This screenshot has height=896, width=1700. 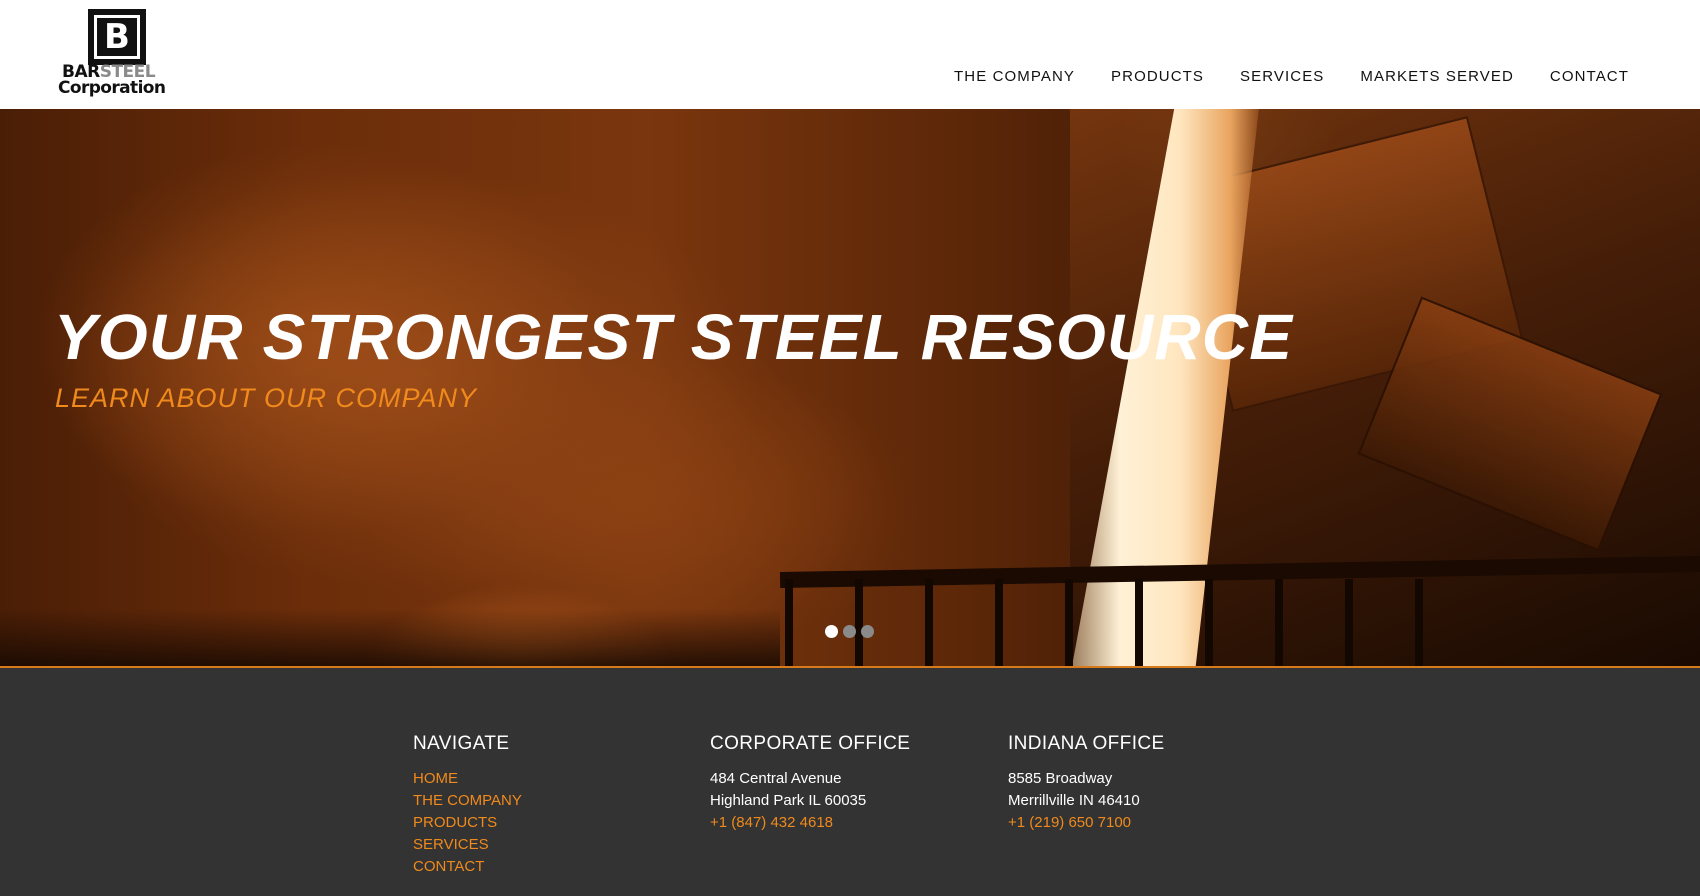 I want to click on corporate-phone-link: +1 (847) 432 4618, so click(x=810, y=823).